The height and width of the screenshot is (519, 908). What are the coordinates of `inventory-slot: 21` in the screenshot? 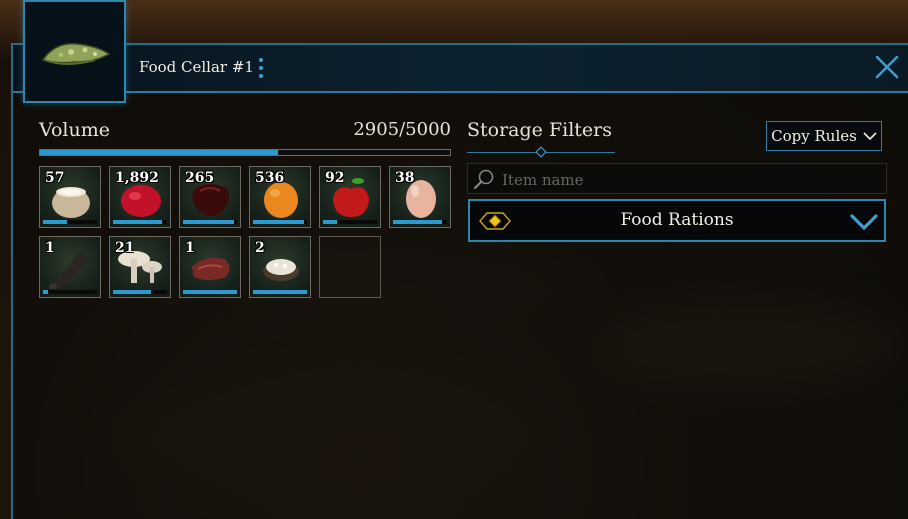 It's located at (140, 267).